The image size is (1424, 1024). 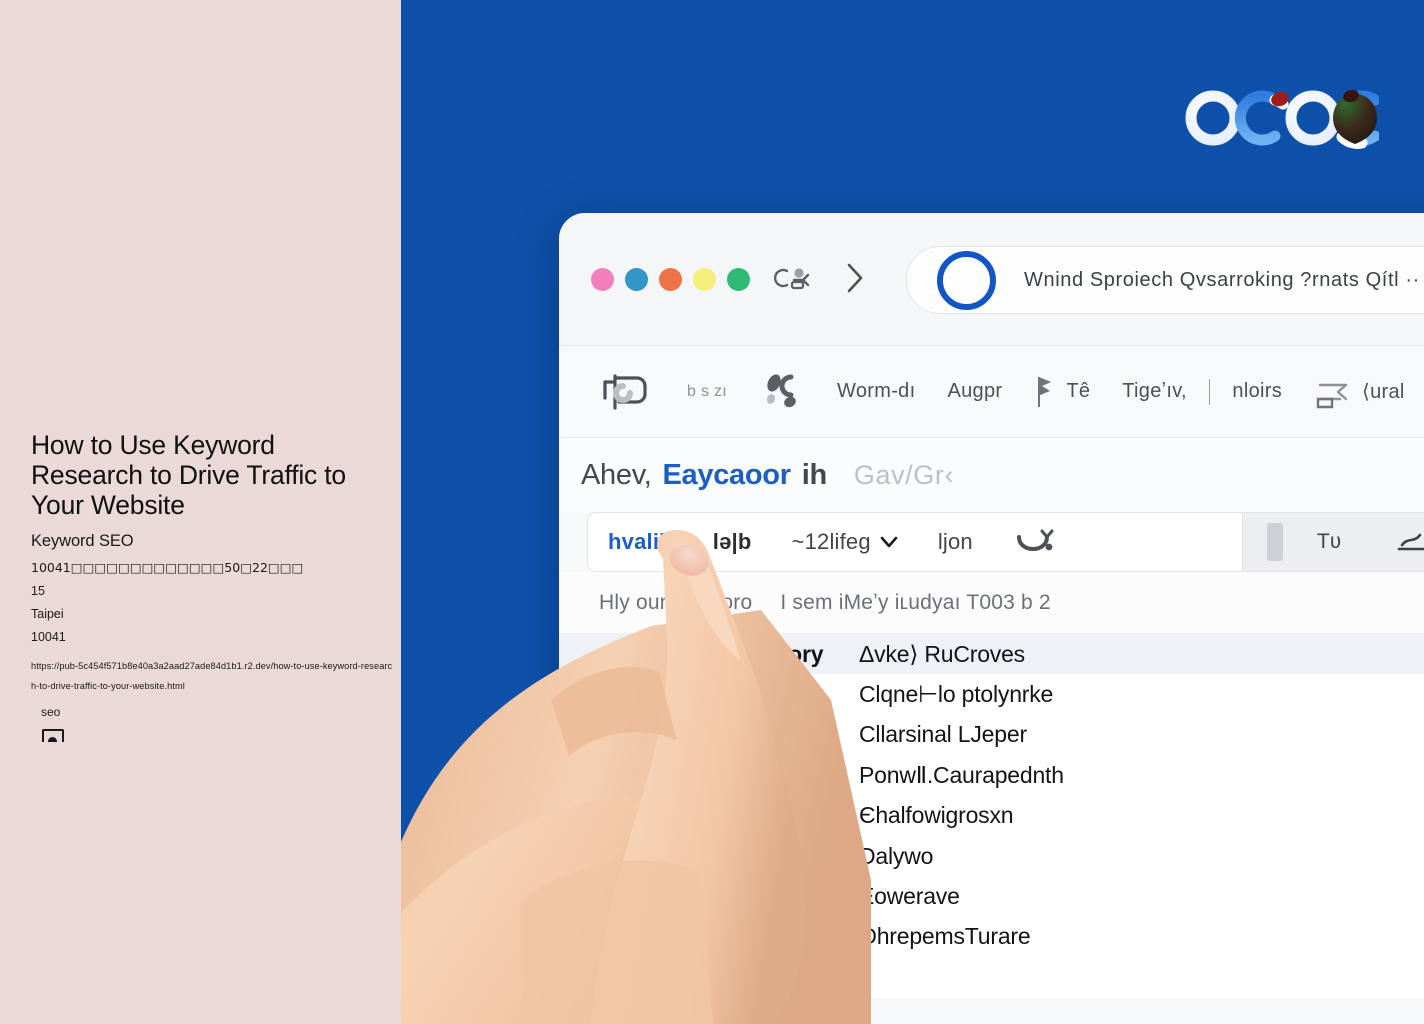 I want to click on heading-part-c: ih, so click(x=814, y=474).